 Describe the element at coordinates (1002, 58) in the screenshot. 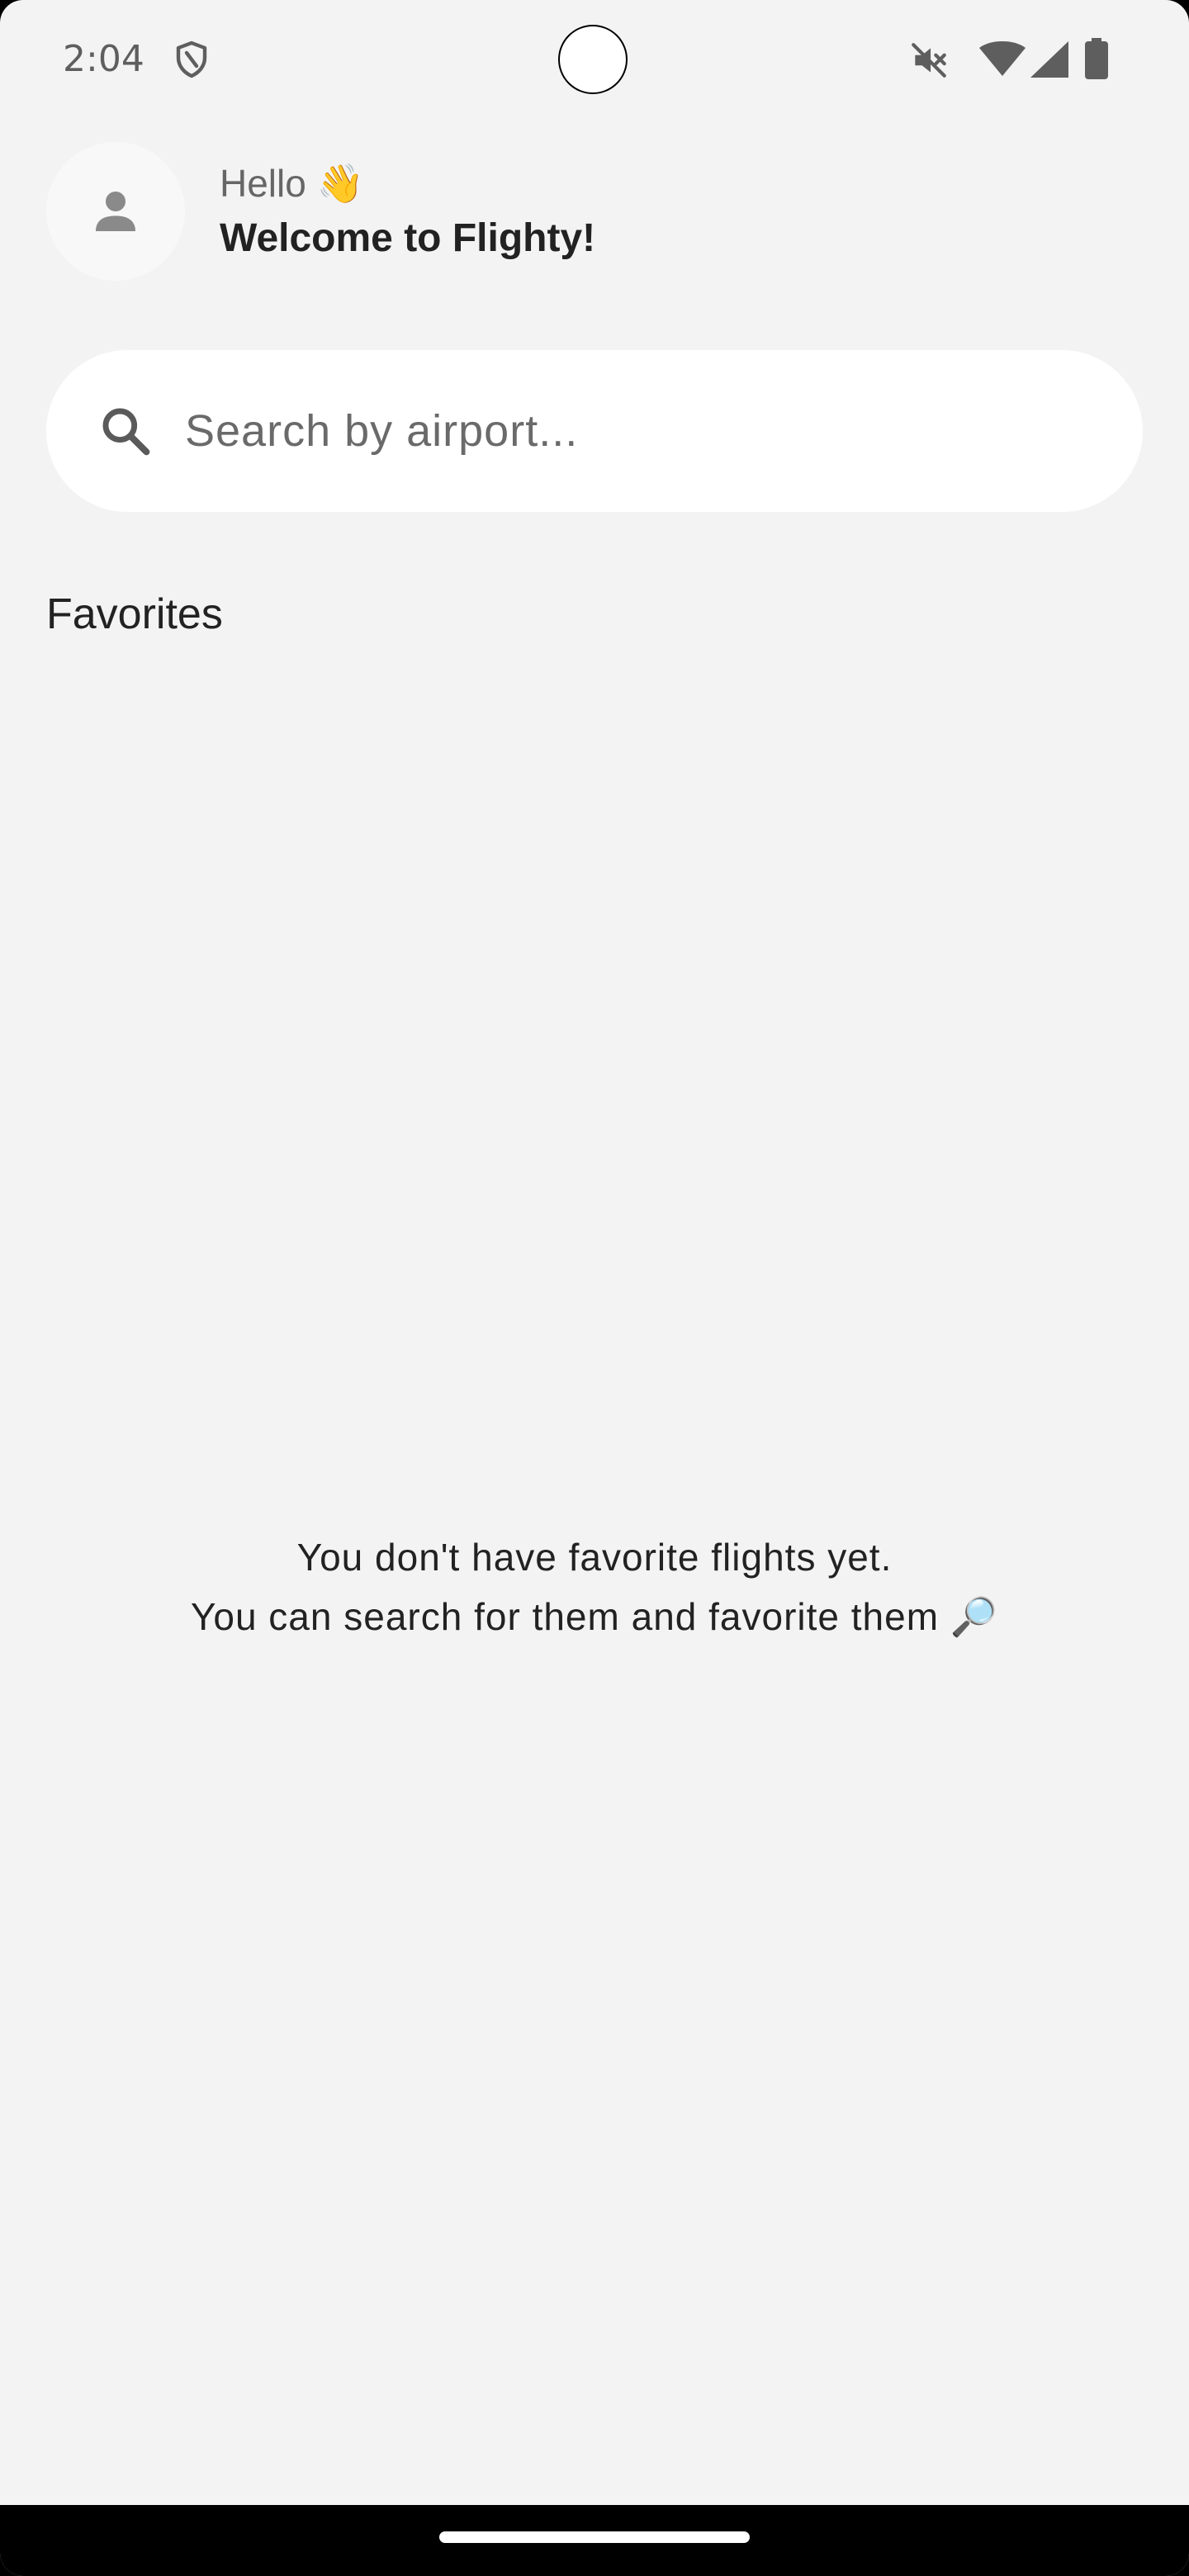

I see `wifi-icon` at that location.